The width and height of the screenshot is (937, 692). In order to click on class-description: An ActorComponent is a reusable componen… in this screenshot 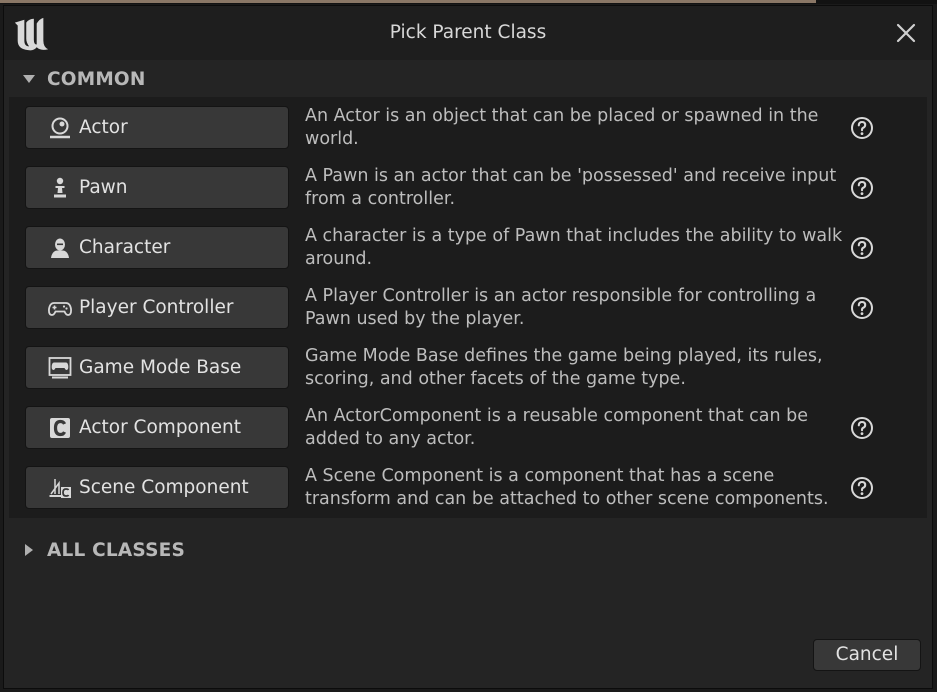, I will do `click(557, 427)`.